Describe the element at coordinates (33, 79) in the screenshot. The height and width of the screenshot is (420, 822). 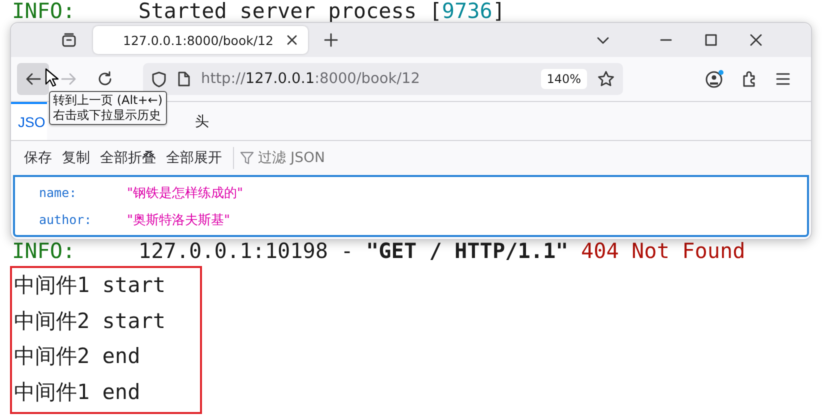
I see `back-button` at that location.